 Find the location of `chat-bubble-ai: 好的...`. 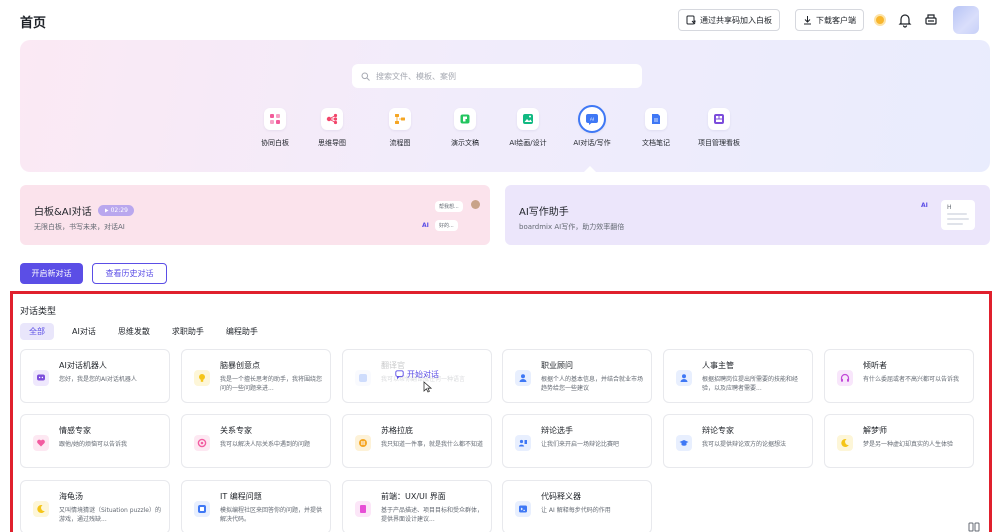

chat-bubble-ai: 好的... is located at coordinates (446, 225).